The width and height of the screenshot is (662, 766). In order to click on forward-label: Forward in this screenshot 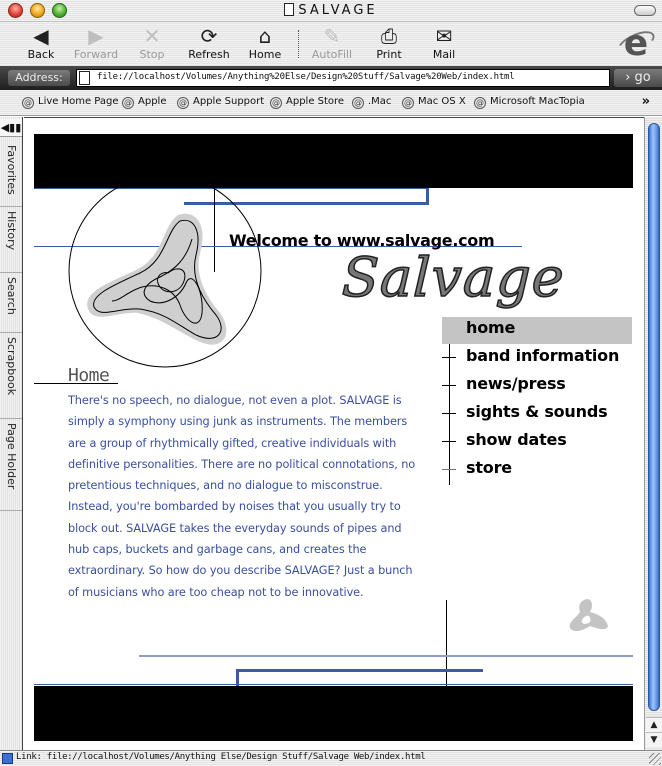, I will do `click(96, 54)`.